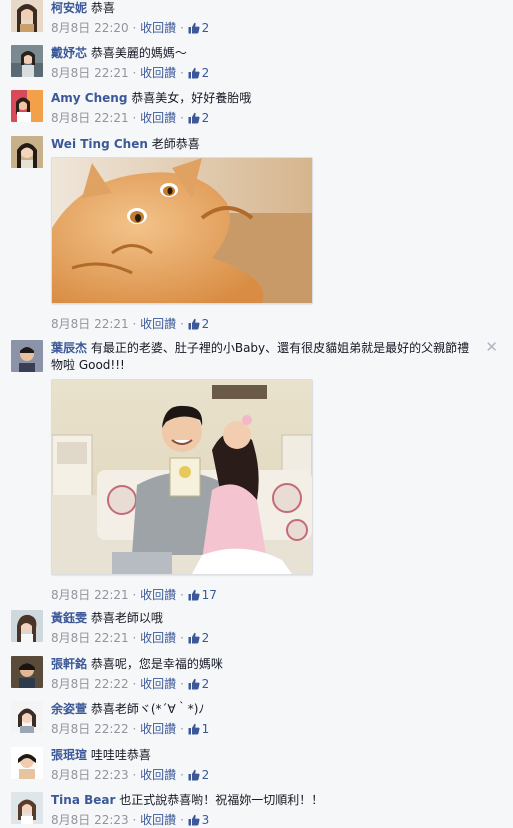 The image size is (513, 828). What do you see at coordinates (89, 98) in the screenshot?
I see `comment-author: Amy Cheng` at bounding box center [89, 98].